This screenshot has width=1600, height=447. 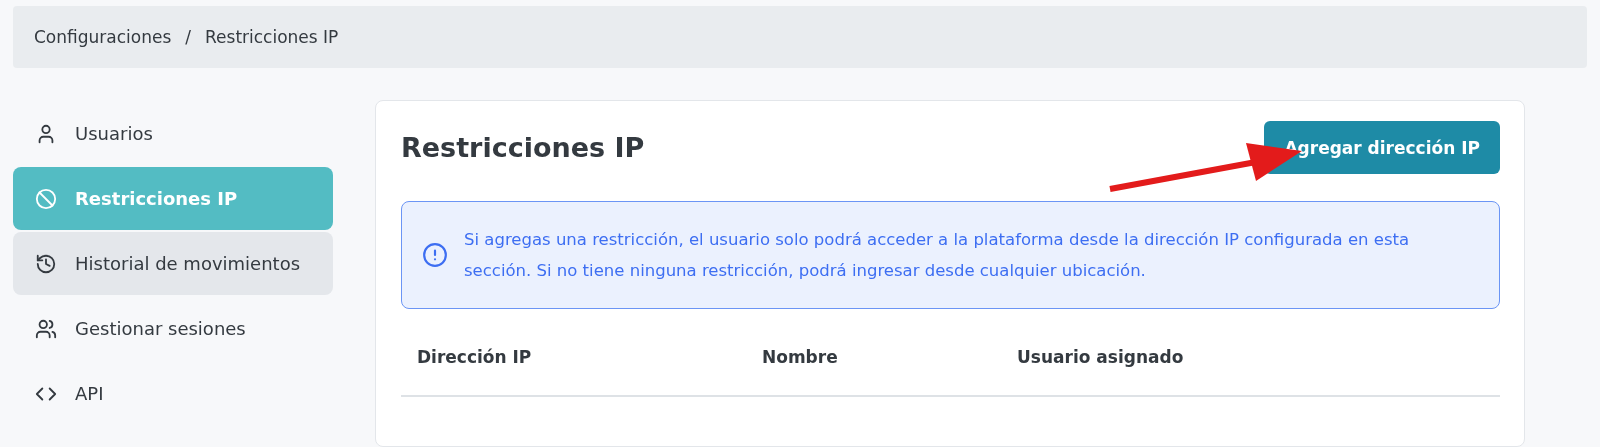 What do you see at coordinates (1101, 357) in the screenshot?
I see `column-header: Usuario asignado` at bounding box center [1101, 357].